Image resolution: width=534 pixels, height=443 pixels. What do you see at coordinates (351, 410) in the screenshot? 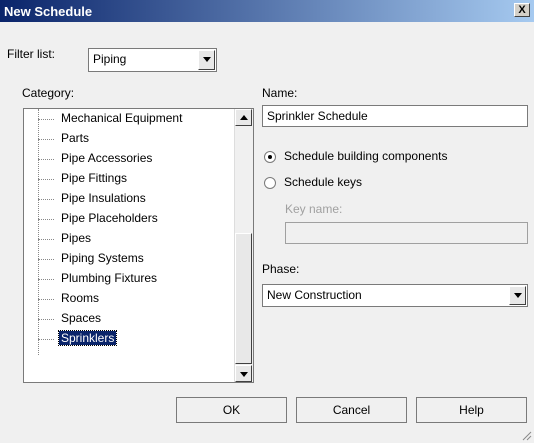
I see `cancel-button: Cancel` at bounding box center [351, 410].